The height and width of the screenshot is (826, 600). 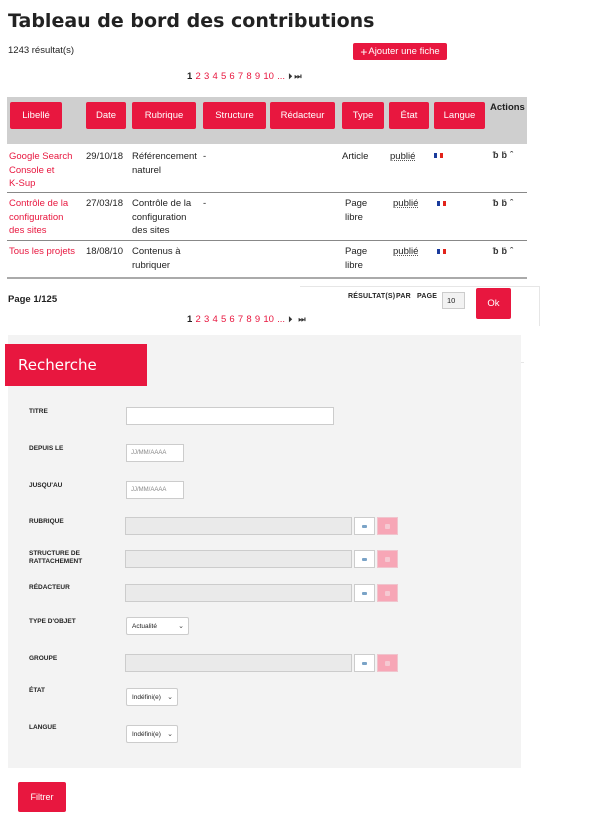 I want to click on page-indicator: Page 1/125, so click(x=33, y=299).